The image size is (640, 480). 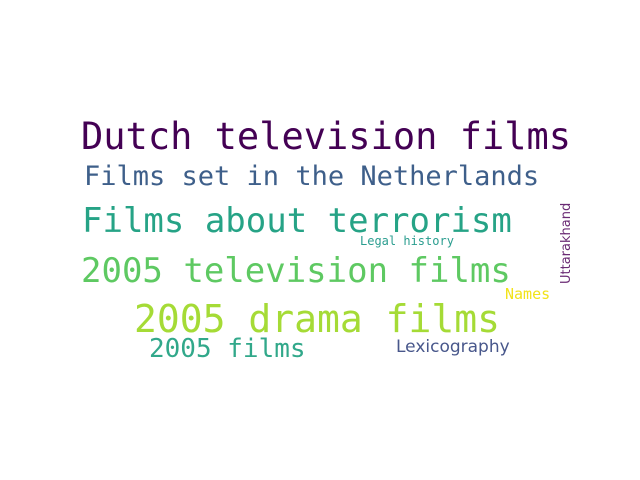 I want to click on word-films-set-in-netherlands: Films set in the Netherlands, so click(x=312, y=176).